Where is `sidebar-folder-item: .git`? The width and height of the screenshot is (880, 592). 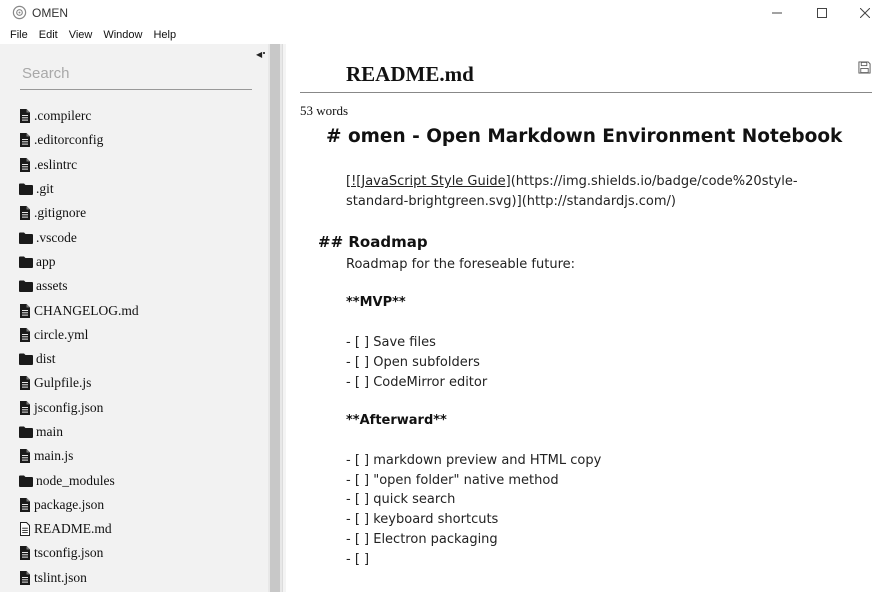
sidebar-folder-item: .git is located at coordinates (79, 189).